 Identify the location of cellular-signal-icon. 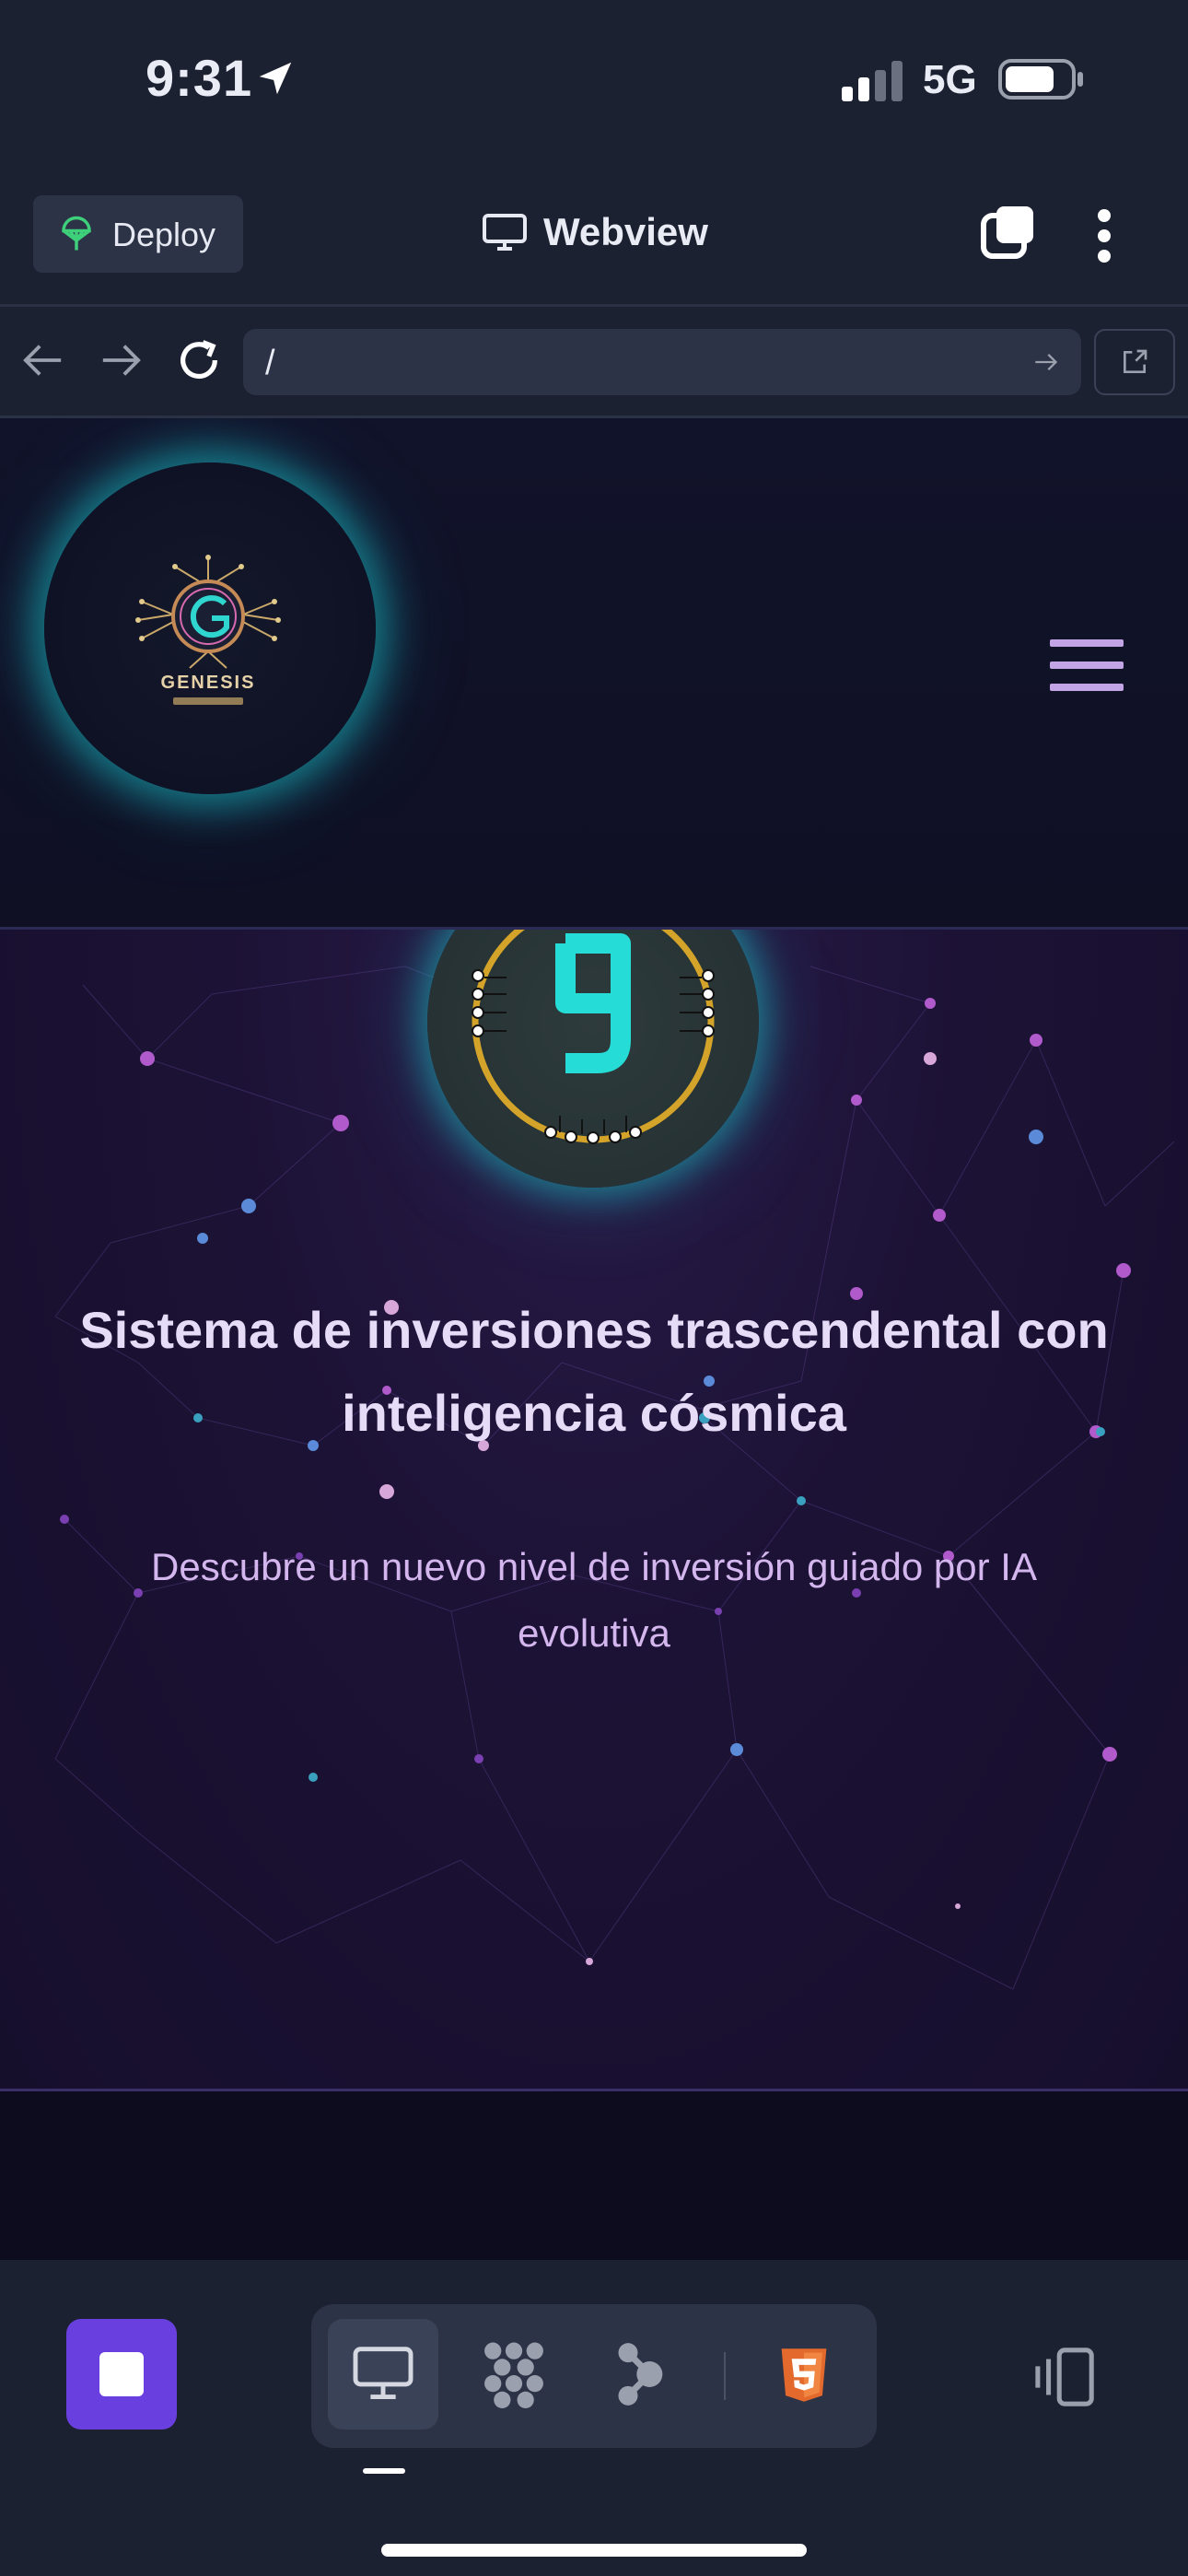
(872, 81).